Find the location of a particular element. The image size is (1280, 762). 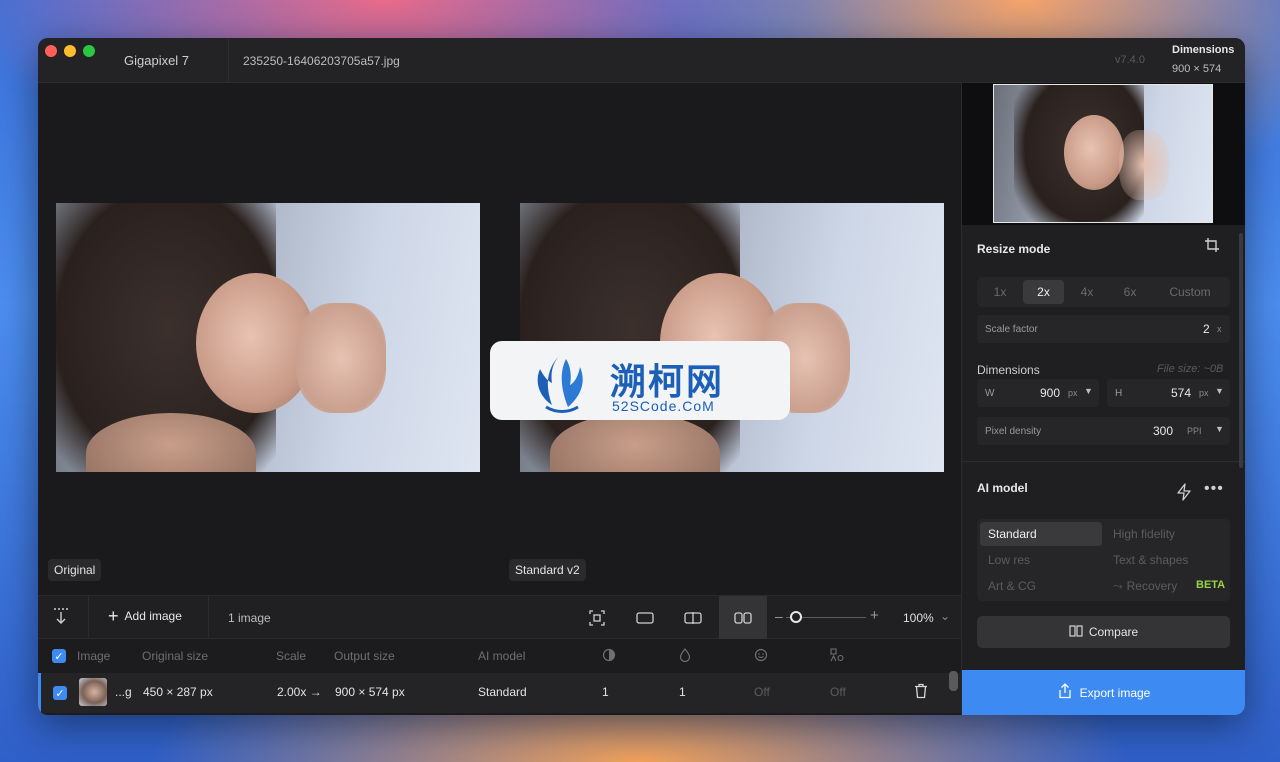

pixel-density-label: Pixel density is located at coordinates (1013, 431).